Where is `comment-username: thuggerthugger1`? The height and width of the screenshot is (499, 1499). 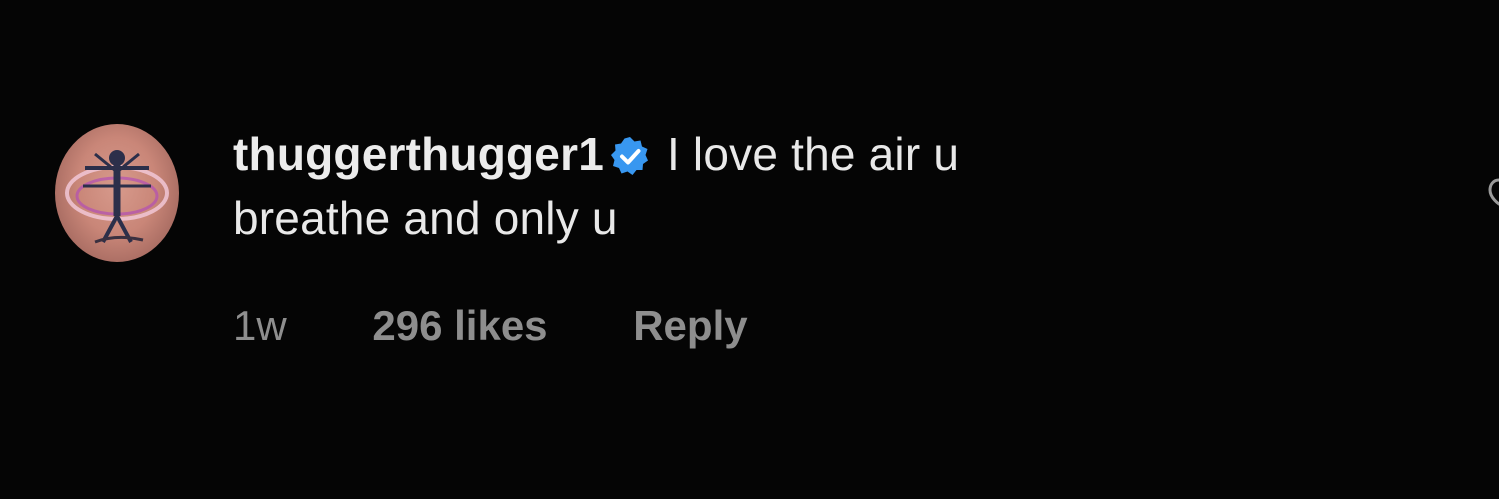
comment-username: thuggerthugger1 is located at coordinates (418, 154).